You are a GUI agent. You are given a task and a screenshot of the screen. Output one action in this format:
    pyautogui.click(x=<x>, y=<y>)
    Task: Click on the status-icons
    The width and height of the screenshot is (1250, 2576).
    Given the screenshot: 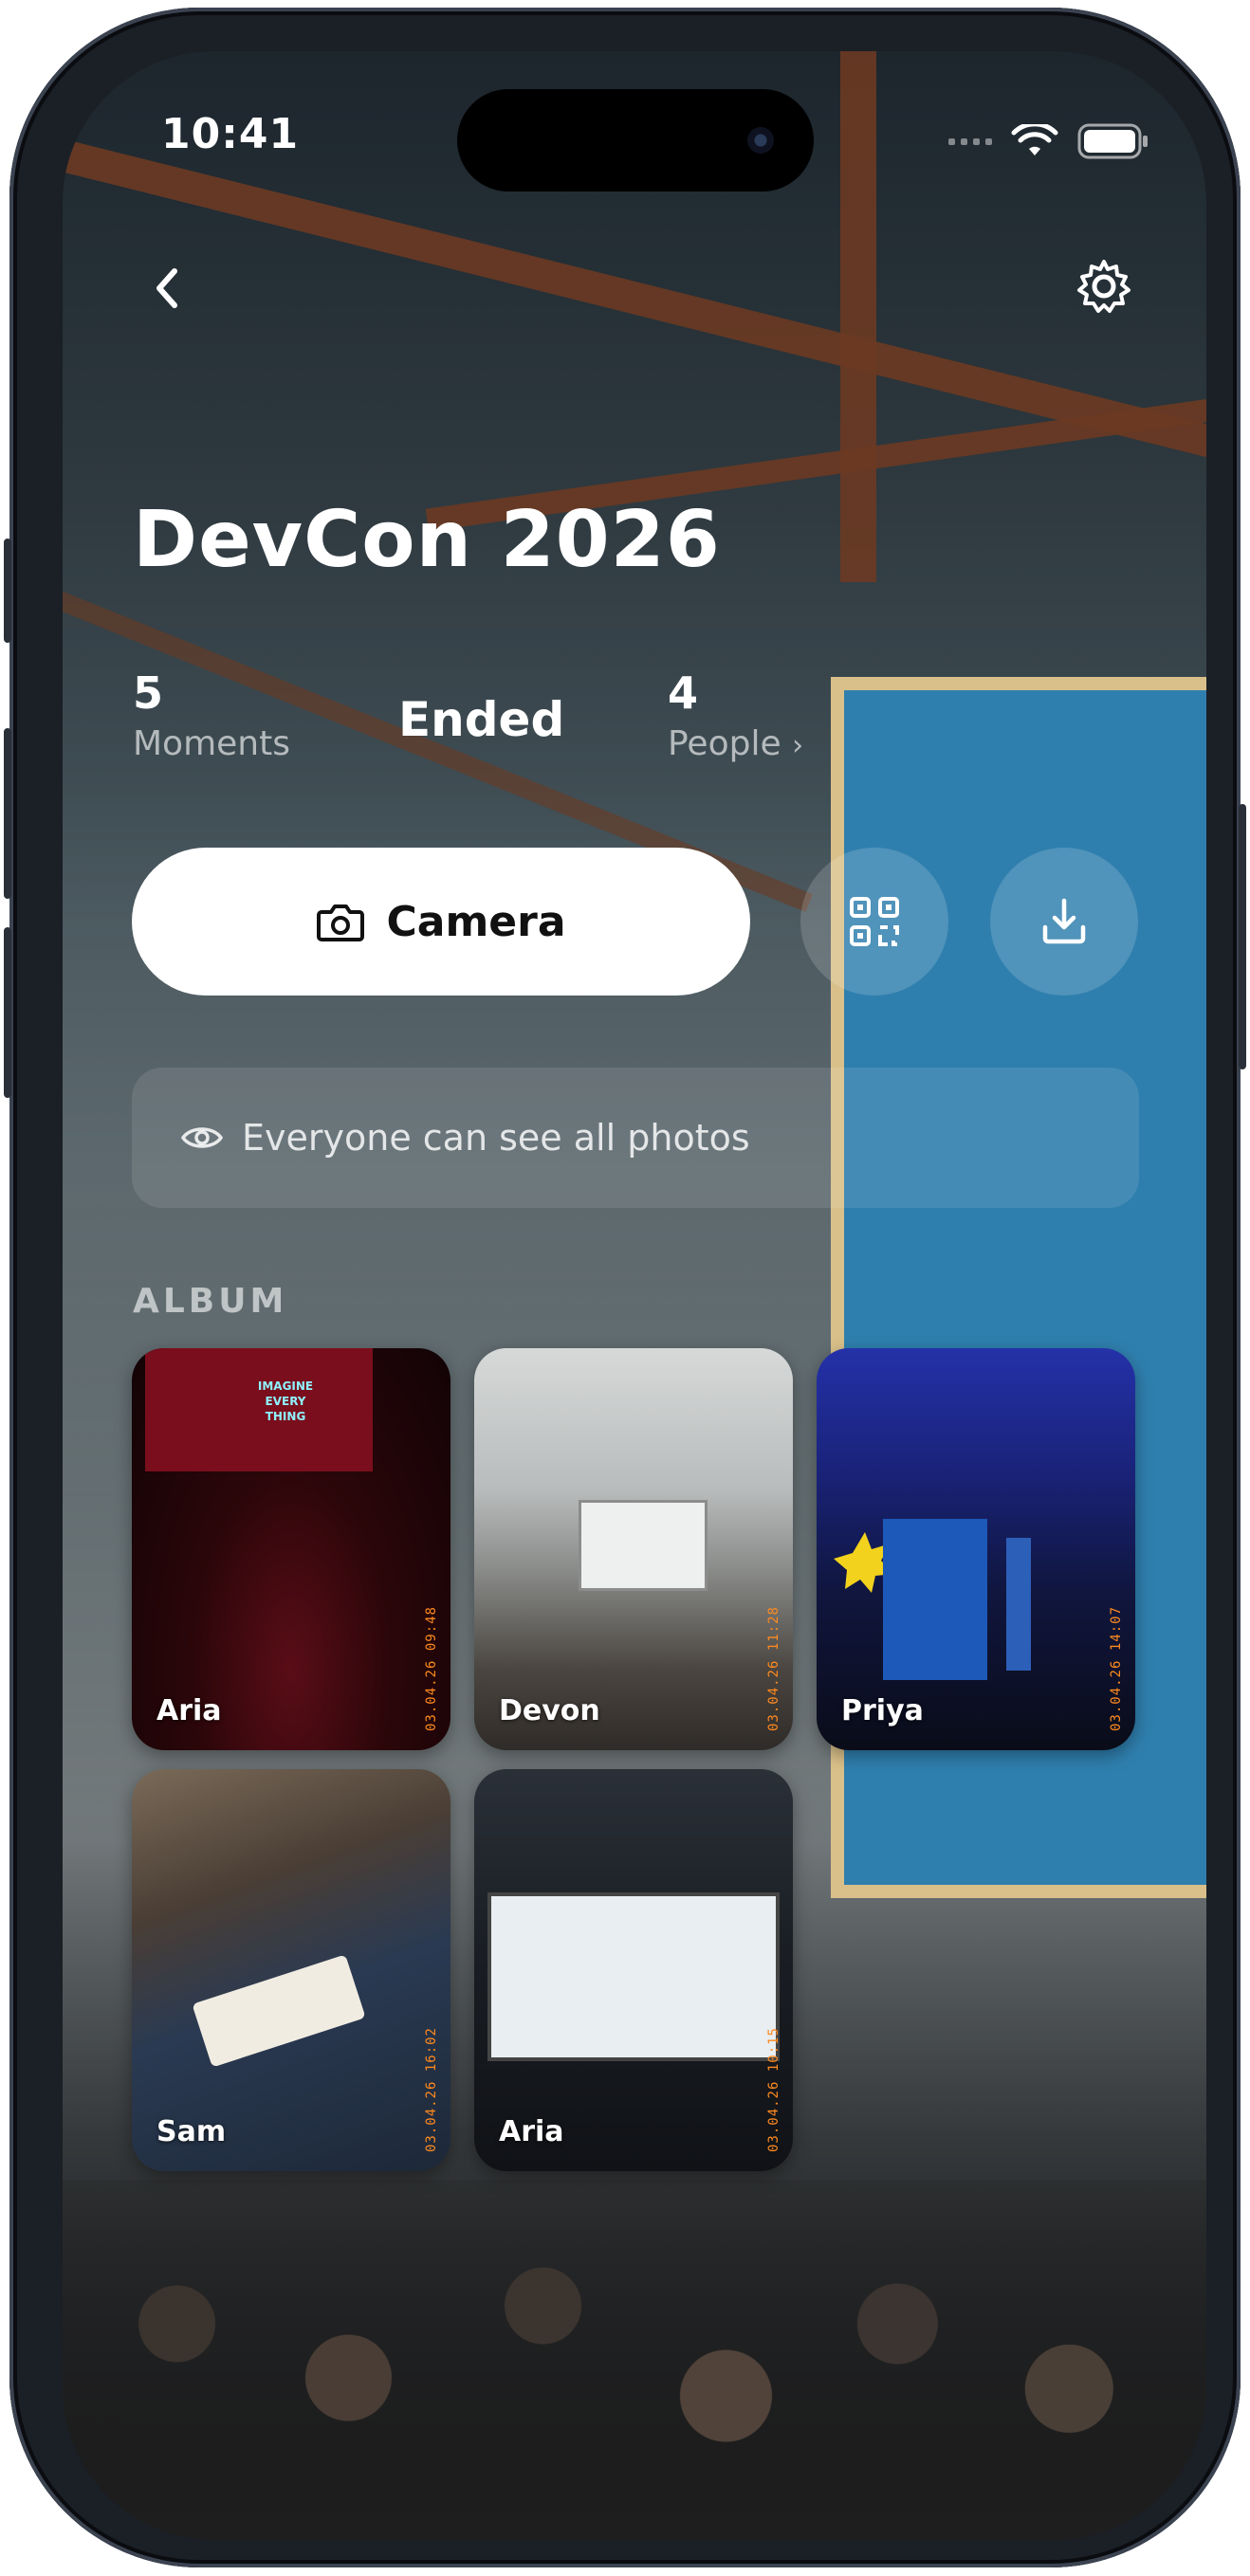 What is the action you would take?
    pyautogui.click(x=1048, y=141)
    